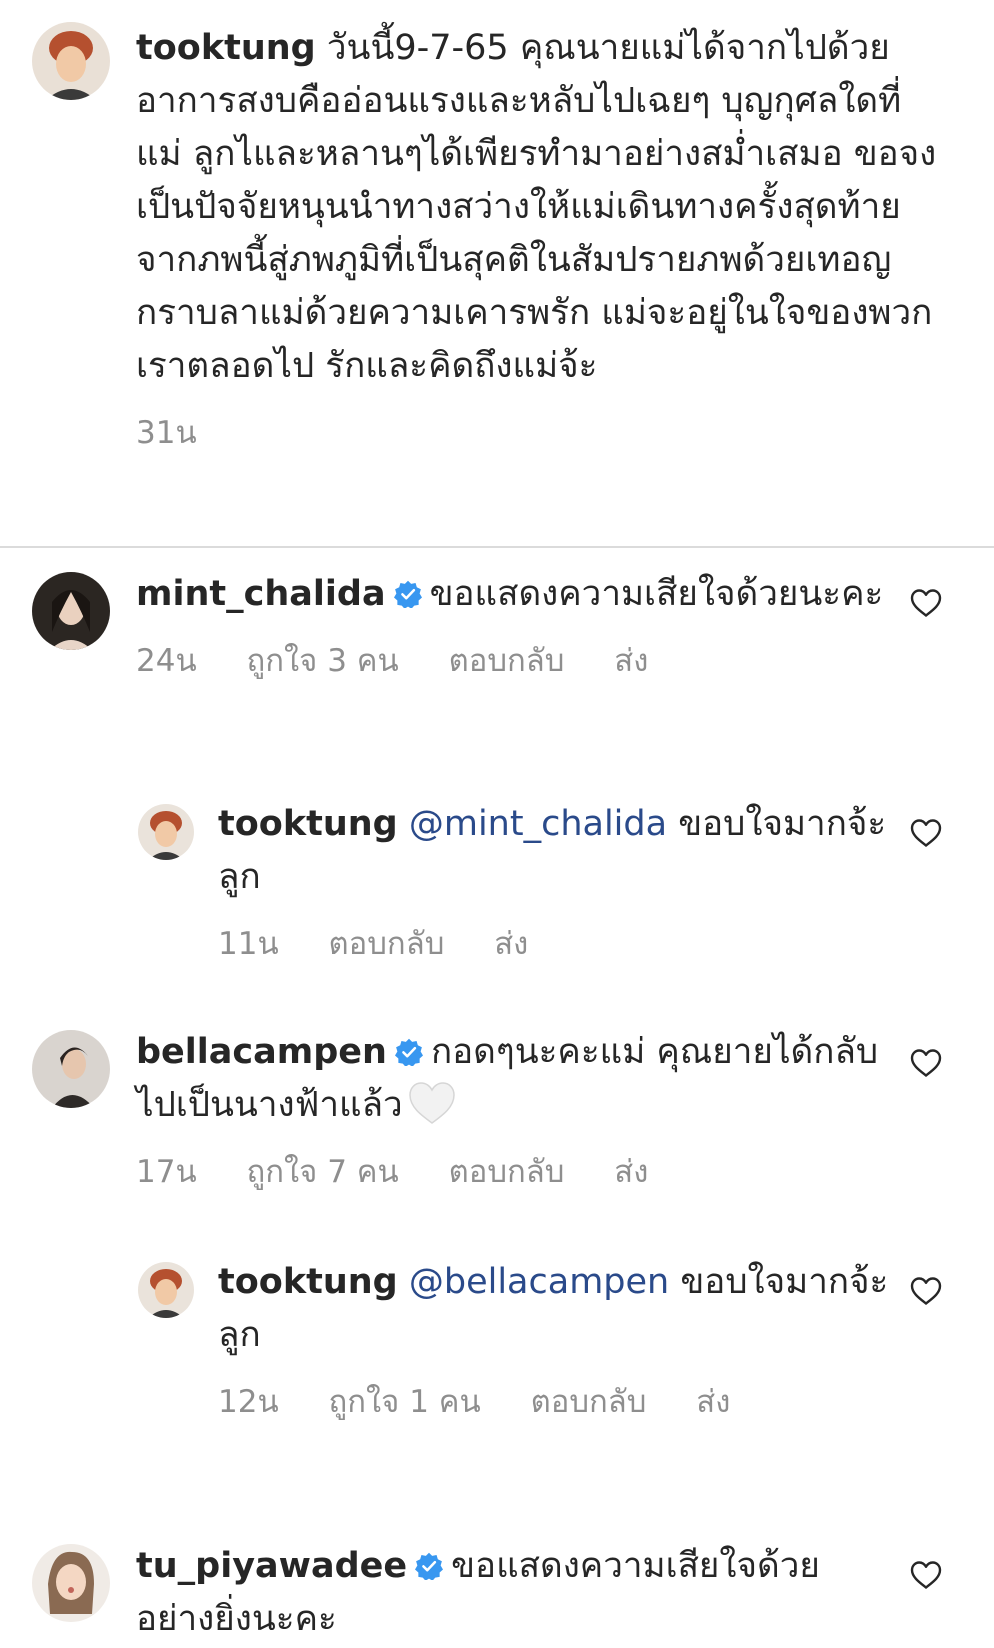  Describe the element at coordinates (540, 432) in the screenshot. I see `caption-meta: 31น` at that location.